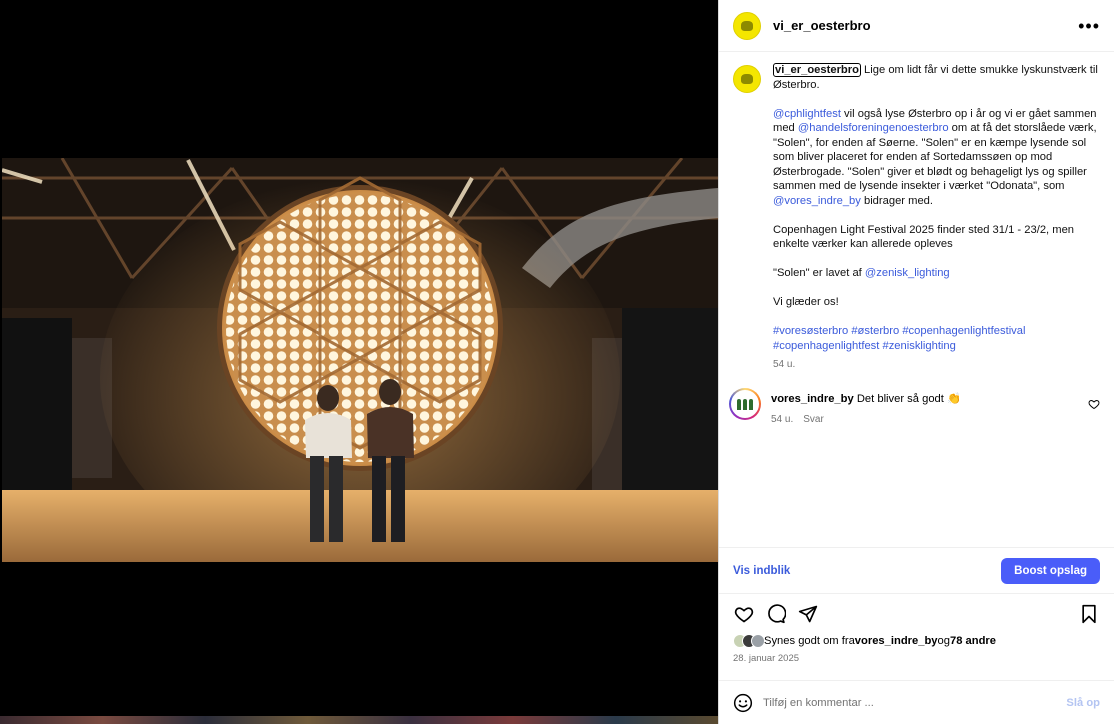  I want to click on comment-text: Det bliver så godt 👏, so click(907, 399).